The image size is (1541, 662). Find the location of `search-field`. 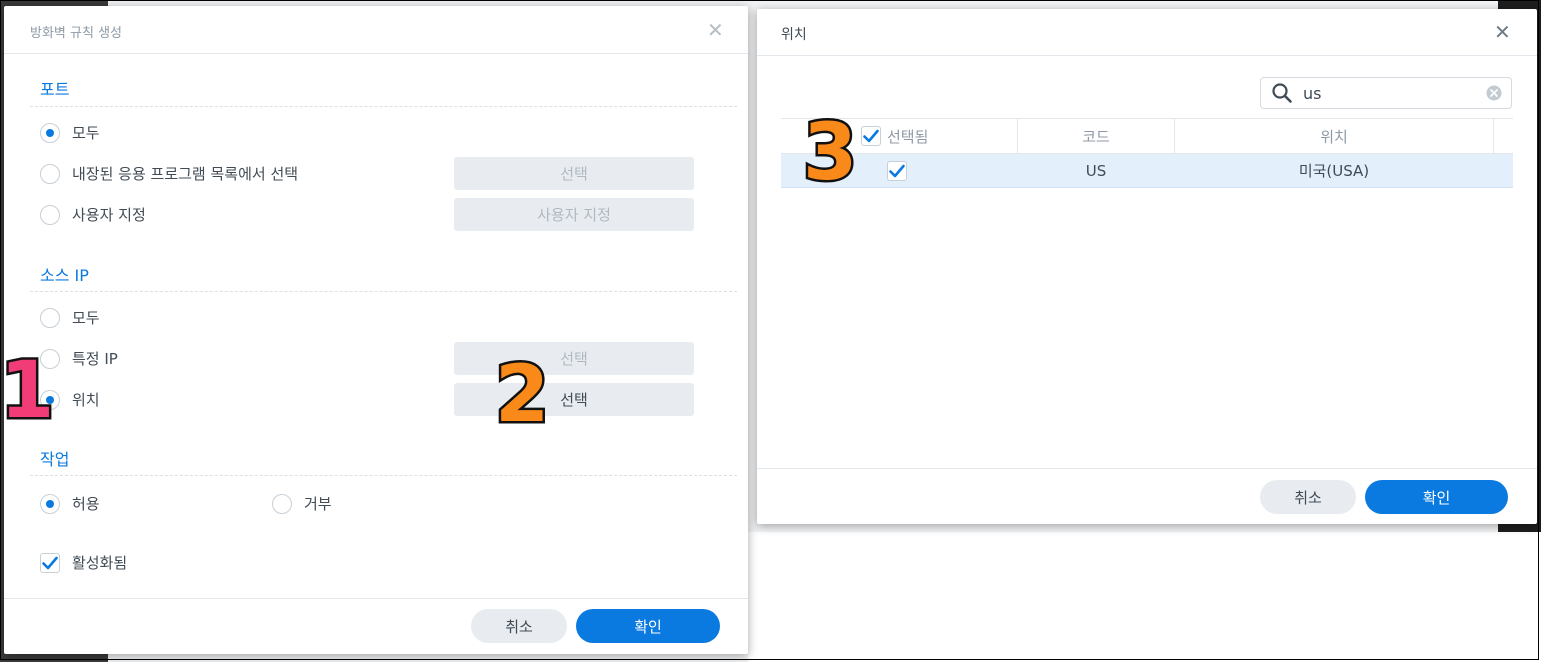

search-field is located at coordinates (1386, 93).